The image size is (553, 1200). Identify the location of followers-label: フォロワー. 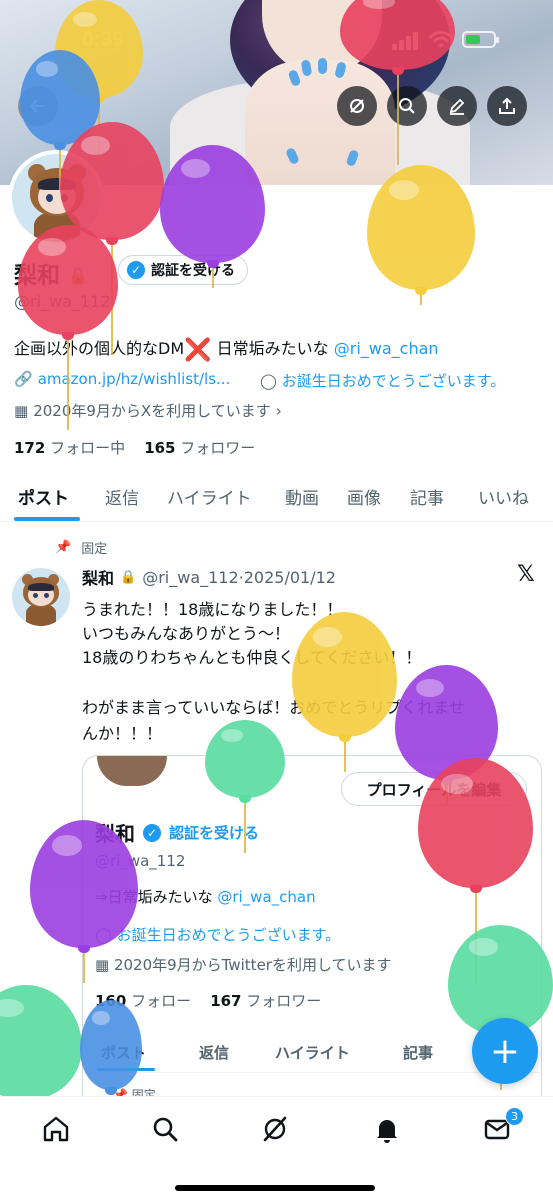
(218, 448).